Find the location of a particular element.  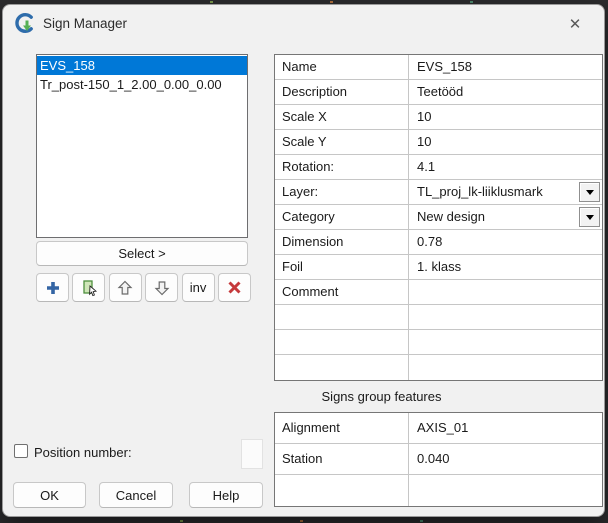

property-row: Name EVS_158 is located at coordinates (438, 67).